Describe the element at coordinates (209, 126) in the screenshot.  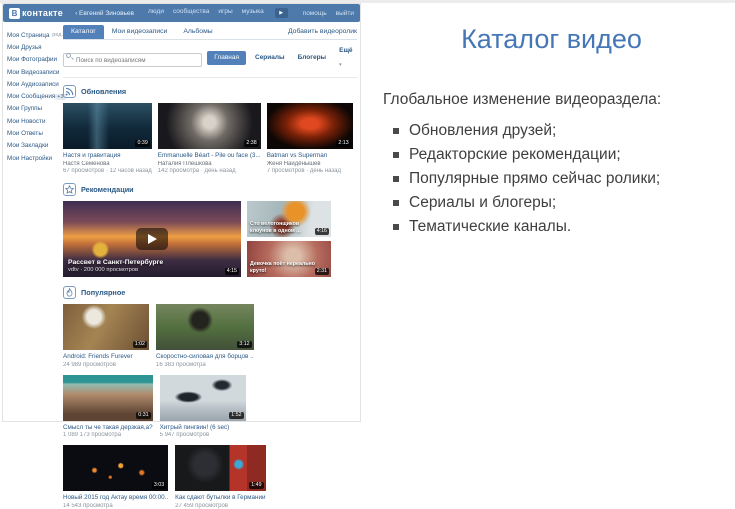
I see `video-thumbnail: 2:38` at that location.